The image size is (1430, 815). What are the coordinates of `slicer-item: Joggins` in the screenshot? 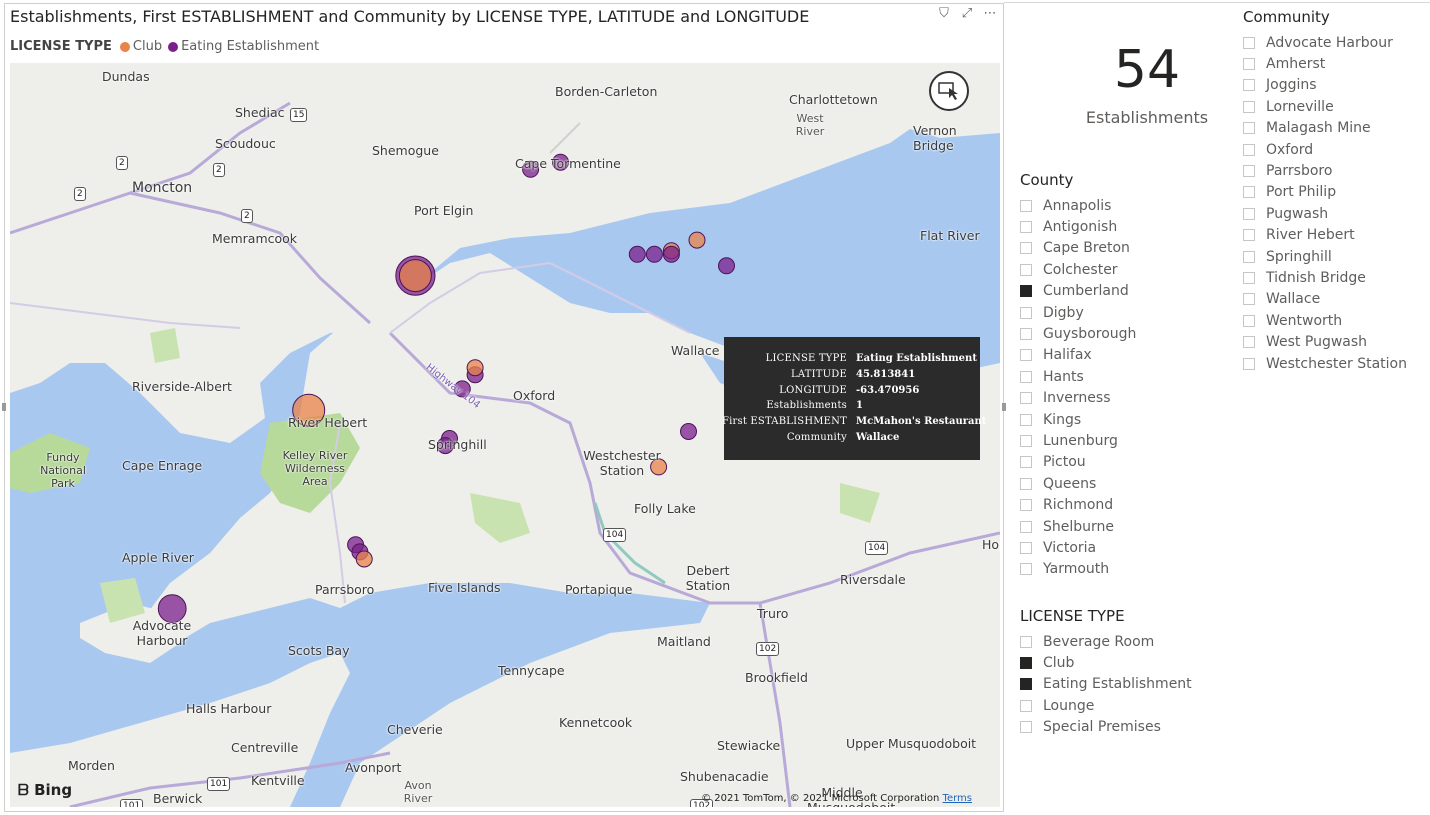 It's located at (1325, 85).